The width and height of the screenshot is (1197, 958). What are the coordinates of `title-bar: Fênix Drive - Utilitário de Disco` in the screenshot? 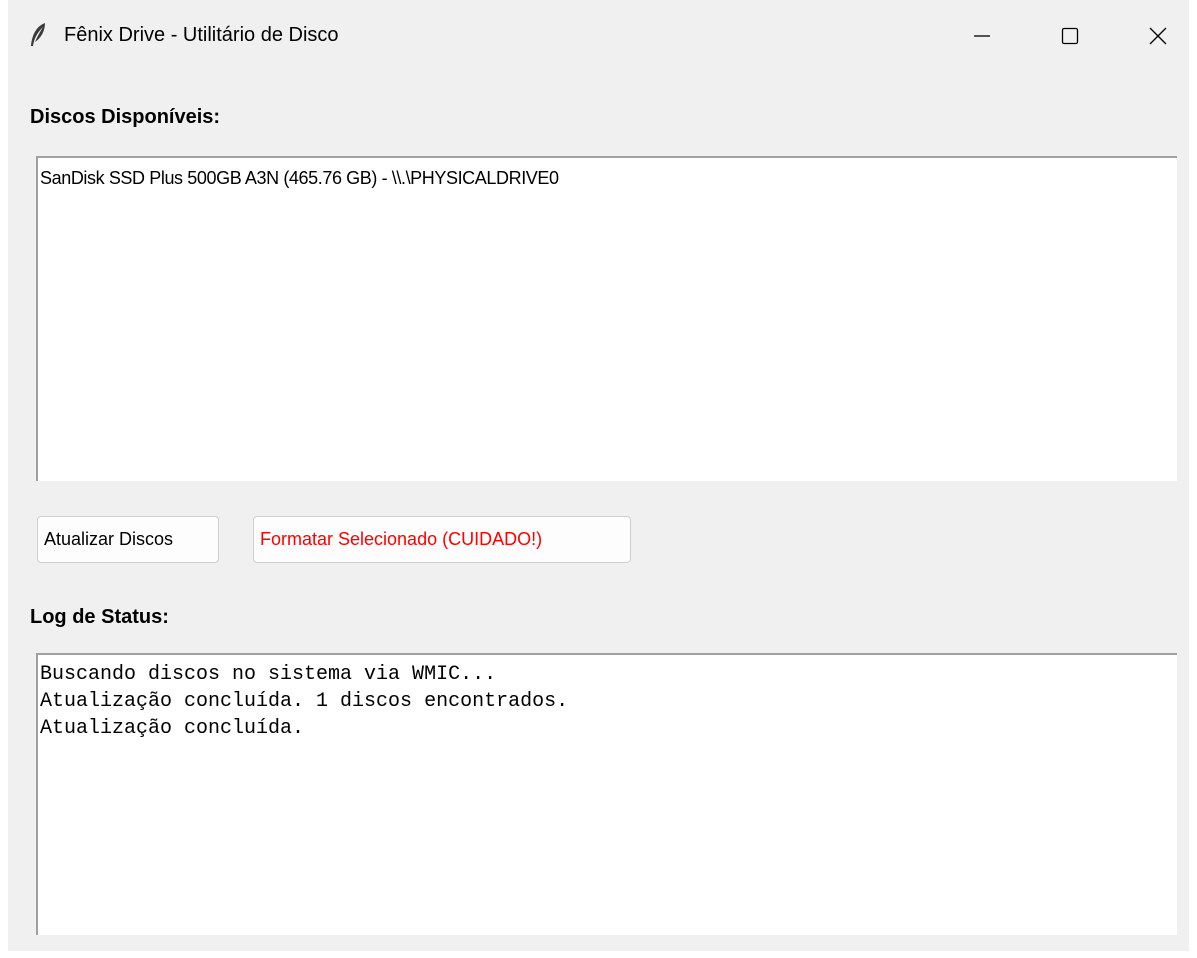 It's located at (598, 36).